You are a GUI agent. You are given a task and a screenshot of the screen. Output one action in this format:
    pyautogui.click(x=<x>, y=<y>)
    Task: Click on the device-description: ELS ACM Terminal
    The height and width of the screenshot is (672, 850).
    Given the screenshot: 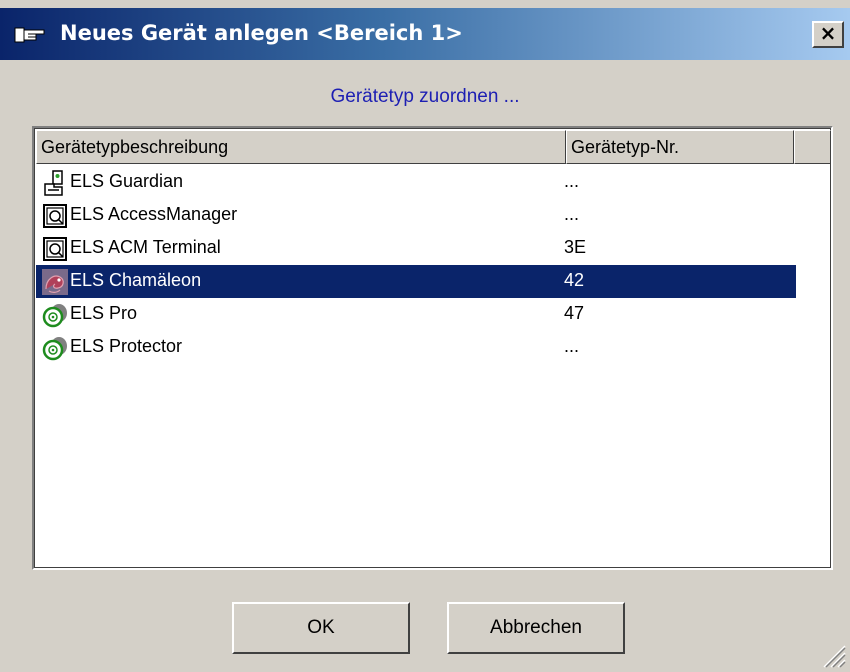 What is the action you would take?
    pyautogui.click(x=145, y=247)
    